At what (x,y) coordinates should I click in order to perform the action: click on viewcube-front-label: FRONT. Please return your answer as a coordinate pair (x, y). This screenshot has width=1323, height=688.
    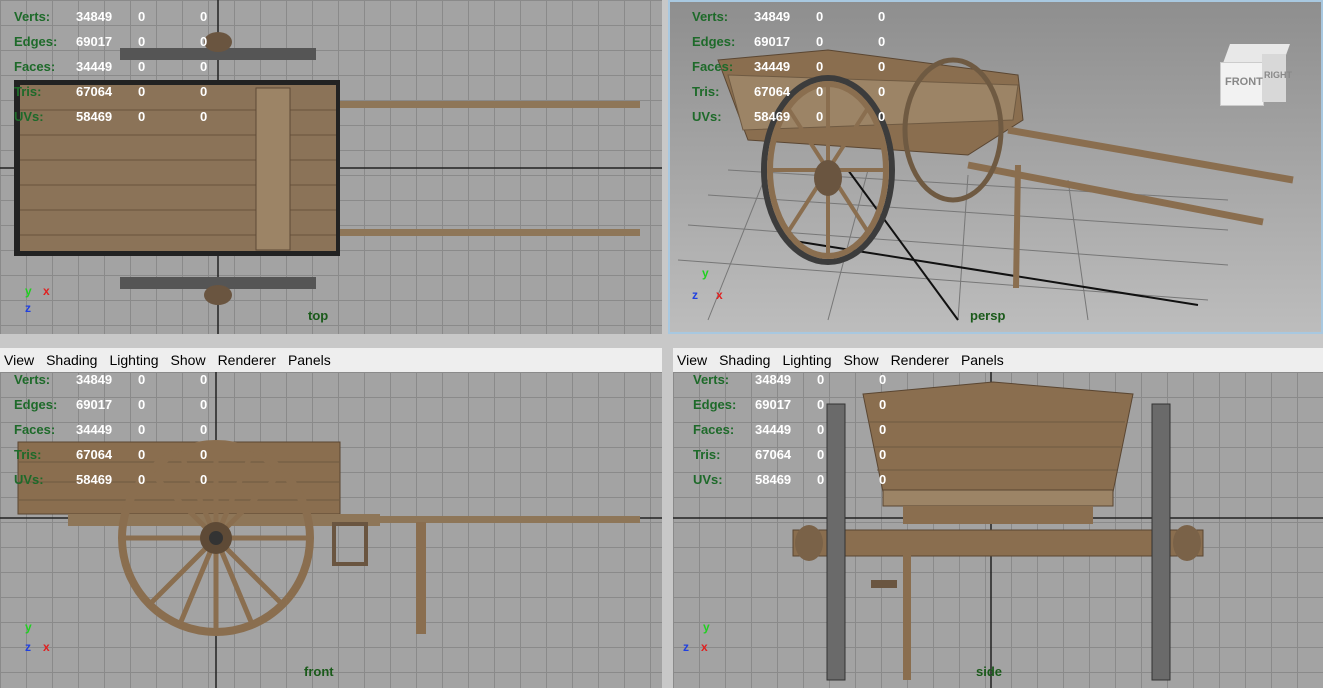
    Looking at the image, I should click on (1244, 82).